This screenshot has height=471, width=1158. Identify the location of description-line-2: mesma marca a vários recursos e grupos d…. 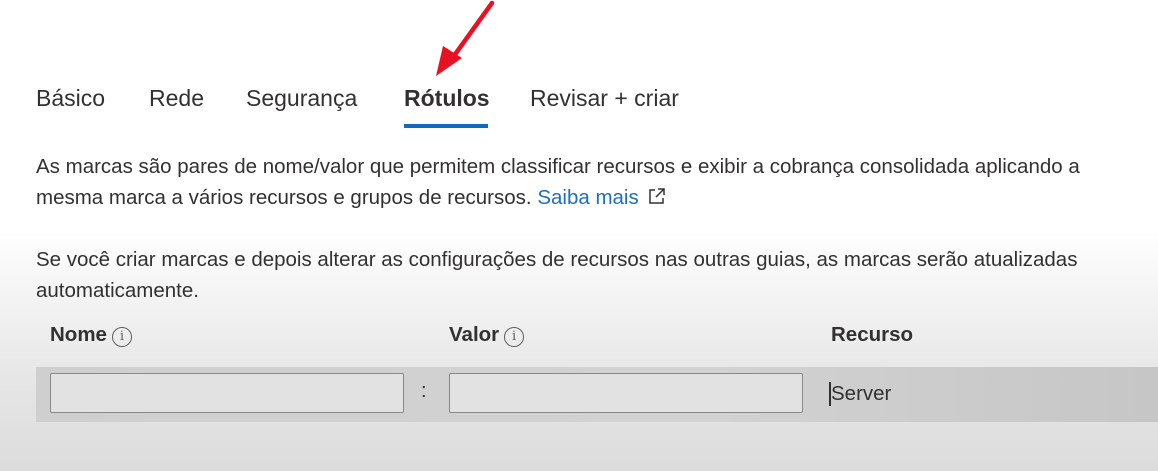
(597, 198).